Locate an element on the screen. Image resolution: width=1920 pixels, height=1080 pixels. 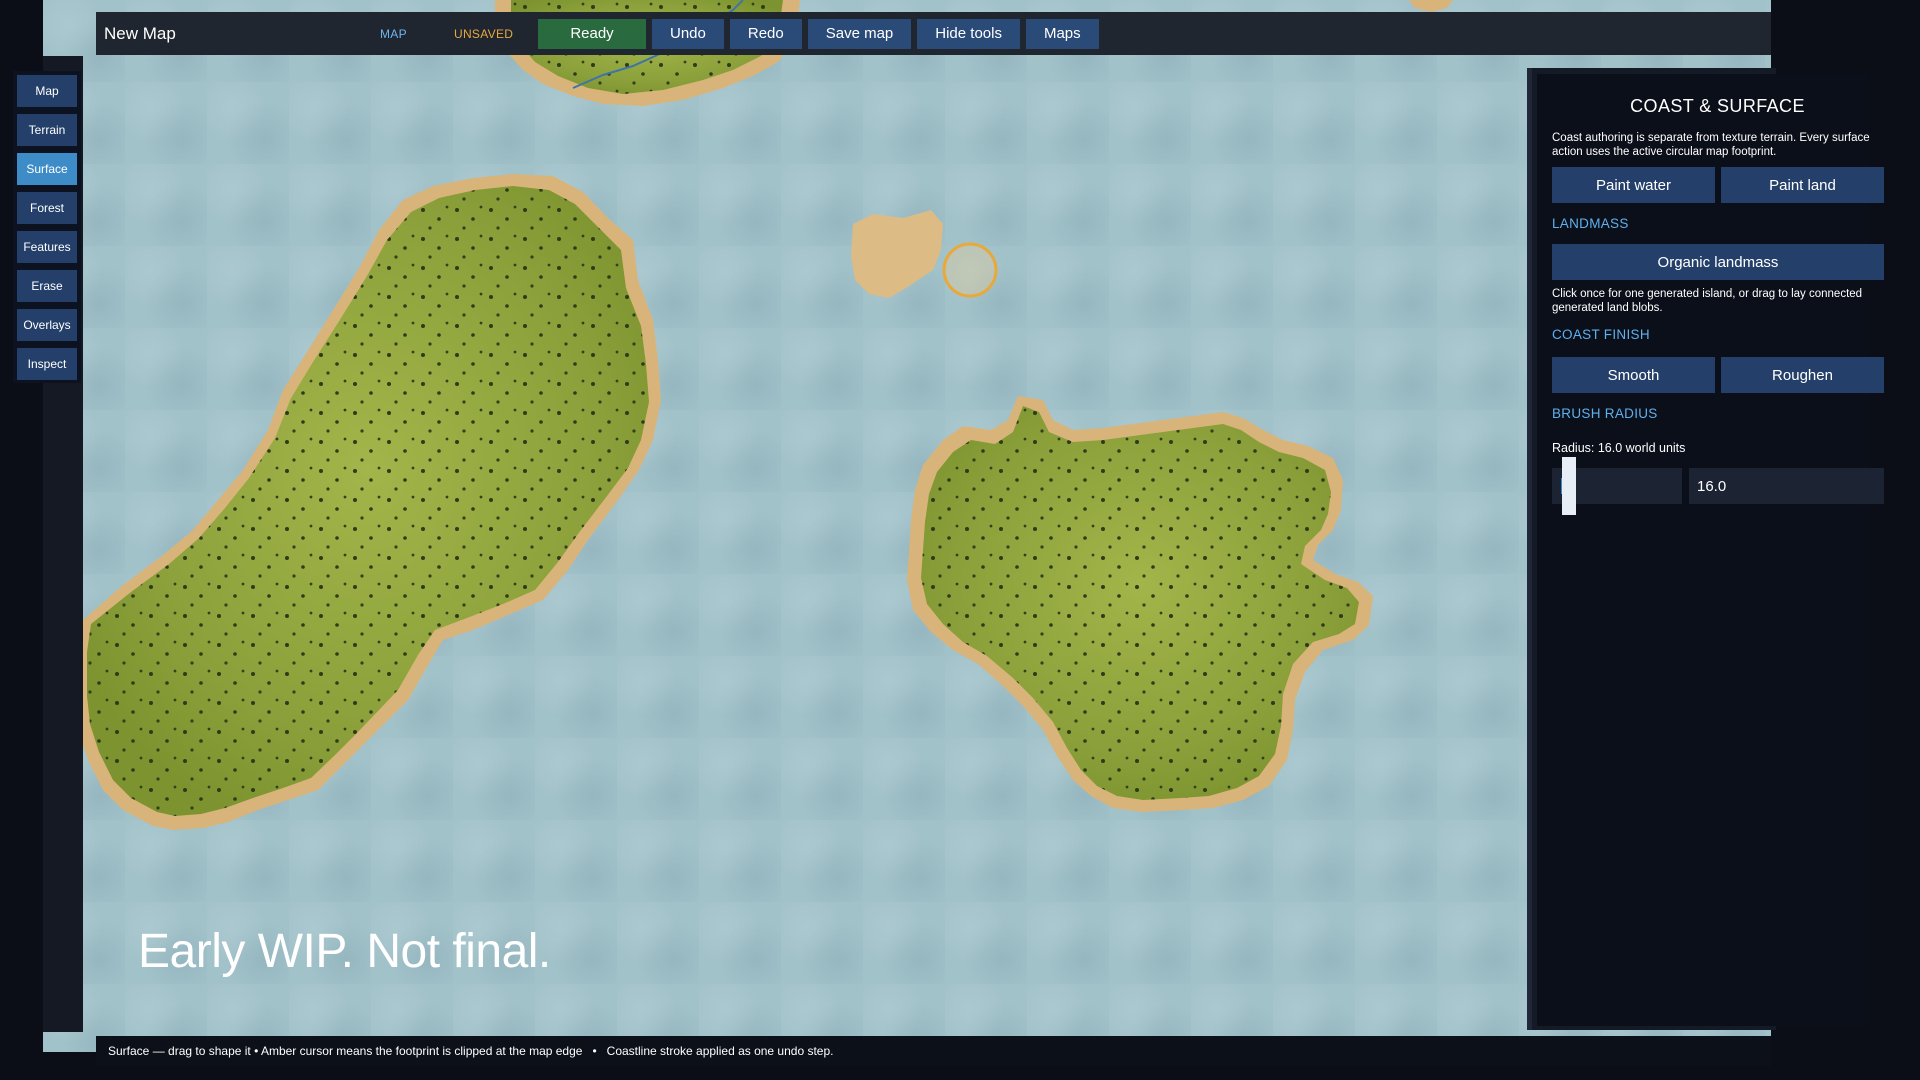
save-map-button: Save map is located at coordinates (859, 33).